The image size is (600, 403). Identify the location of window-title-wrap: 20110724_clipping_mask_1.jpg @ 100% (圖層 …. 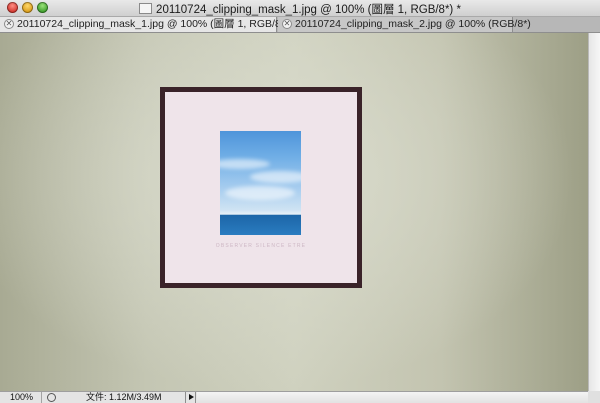
(300, 9).